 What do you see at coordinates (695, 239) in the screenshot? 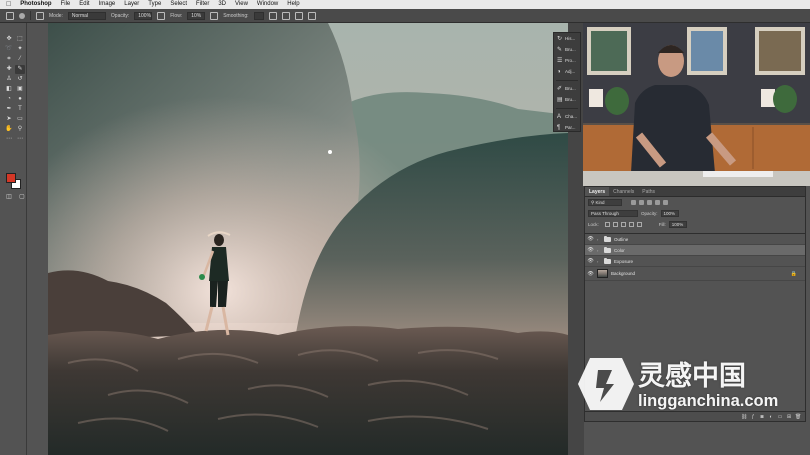
I see `layer-row-outline: 👁 › Outline` at bounding box center [695, 239].